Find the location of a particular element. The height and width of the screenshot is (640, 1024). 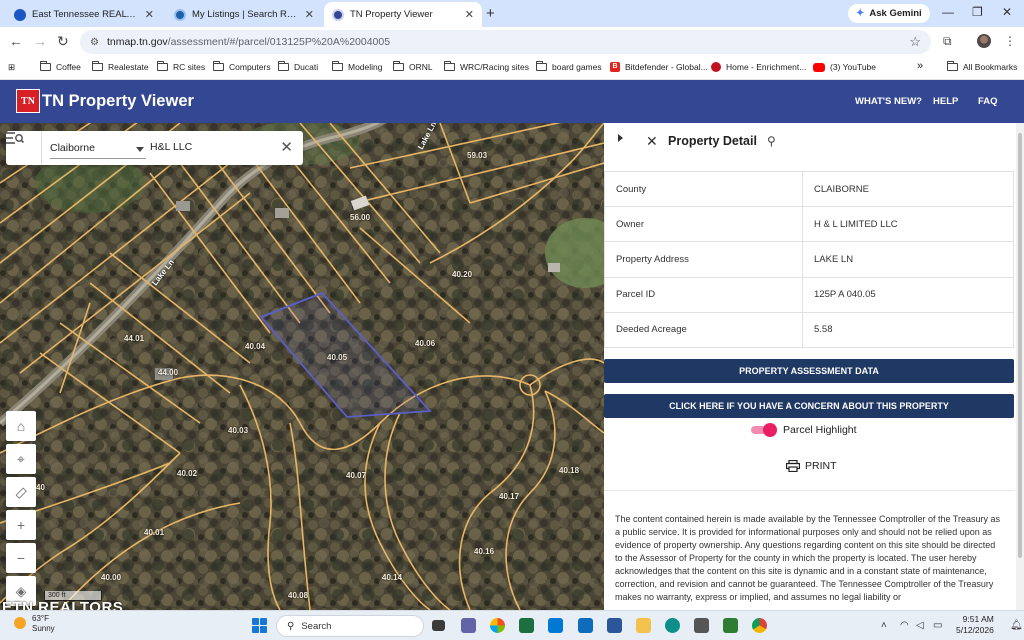

ask-gemini-button: ✦ Ask Gemini is located at coordinates (889, 13).